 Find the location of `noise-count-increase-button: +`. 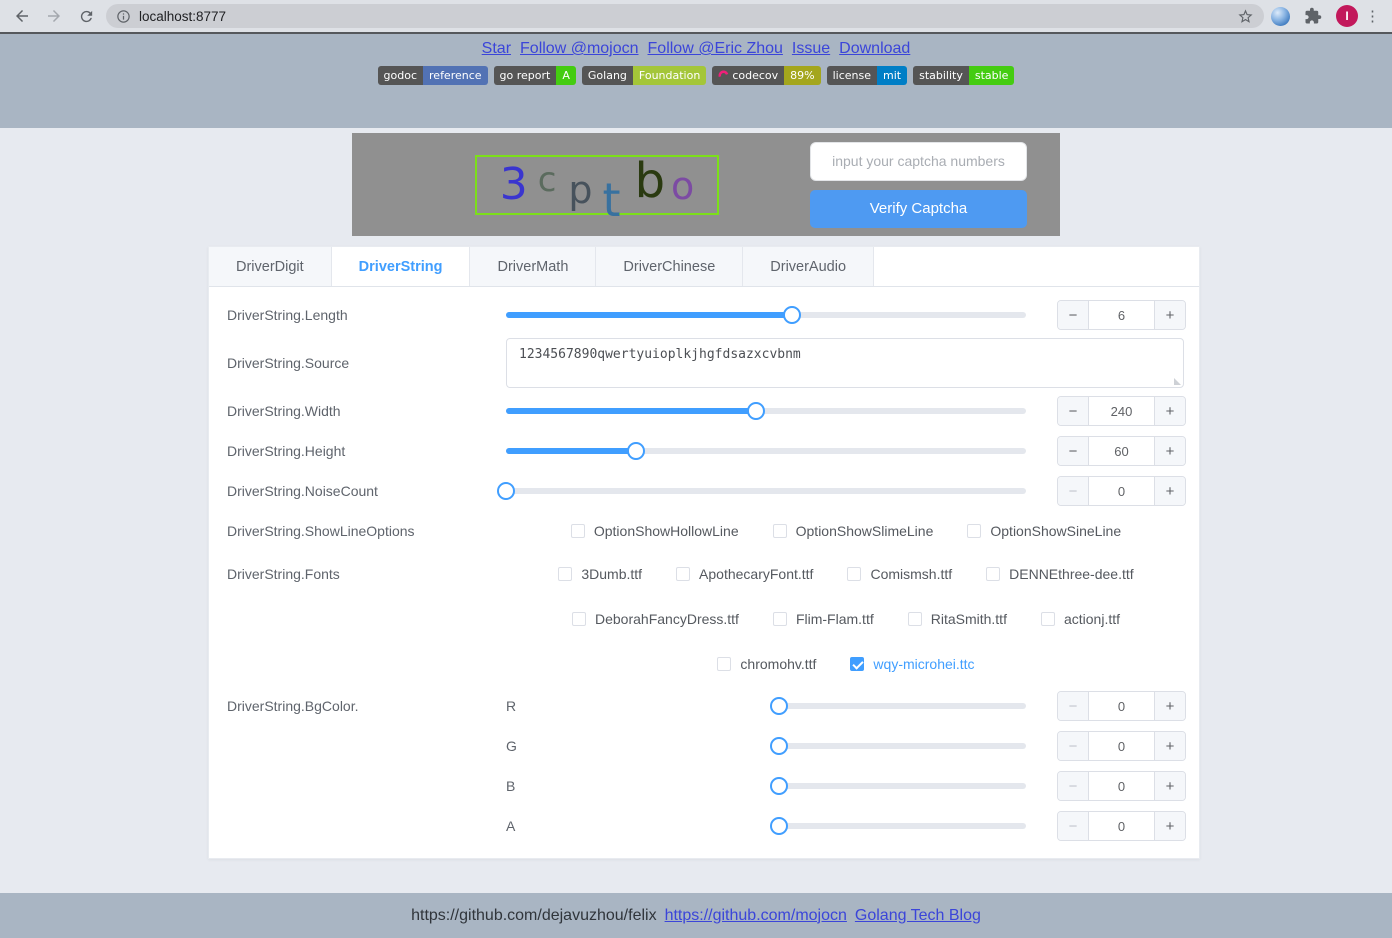

noise-count-increase-button: + is located at coordinates (1169, 491).